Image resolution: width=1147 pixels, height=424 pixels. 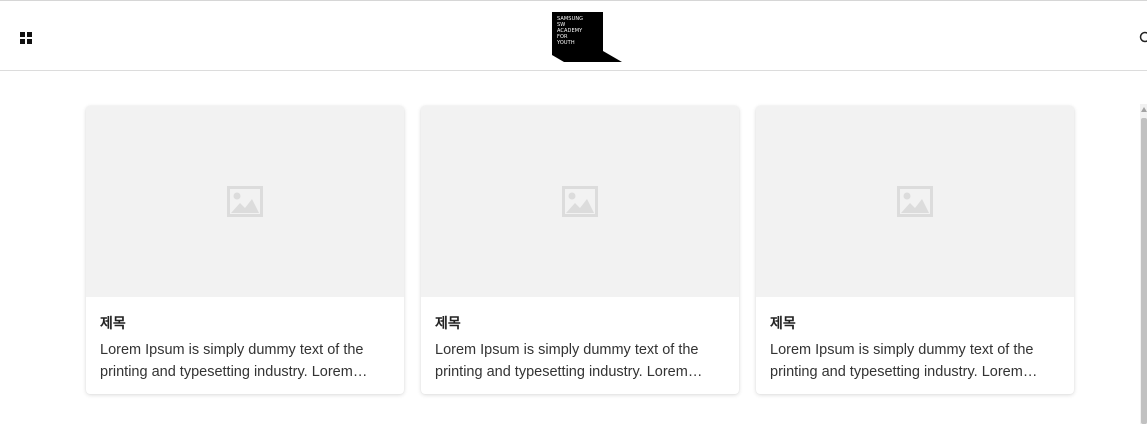 What do you see at coordinates (1143, 37) in the screenshot?
I see `search-icon` at bounding box center [1143, 37].